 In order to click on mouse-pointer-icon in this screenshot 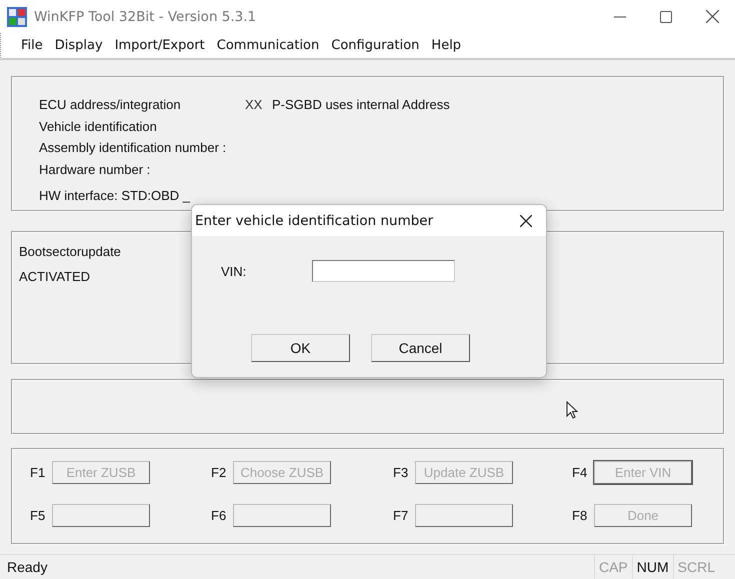, I will do `click(572, 410)`.